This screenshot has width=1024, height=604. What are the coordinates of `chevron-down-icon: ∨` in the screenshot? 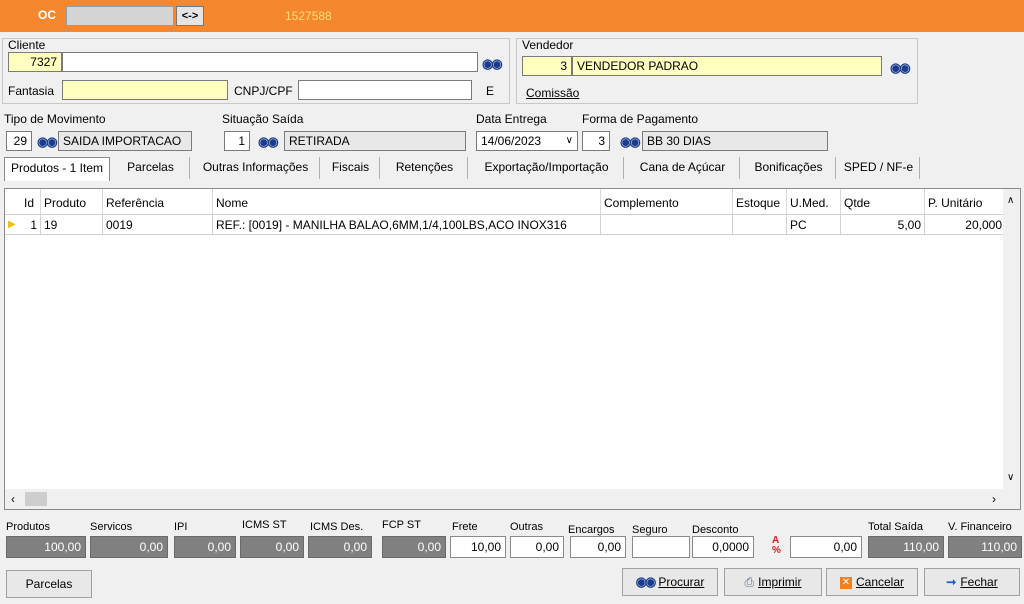 It's located at (569, 141).